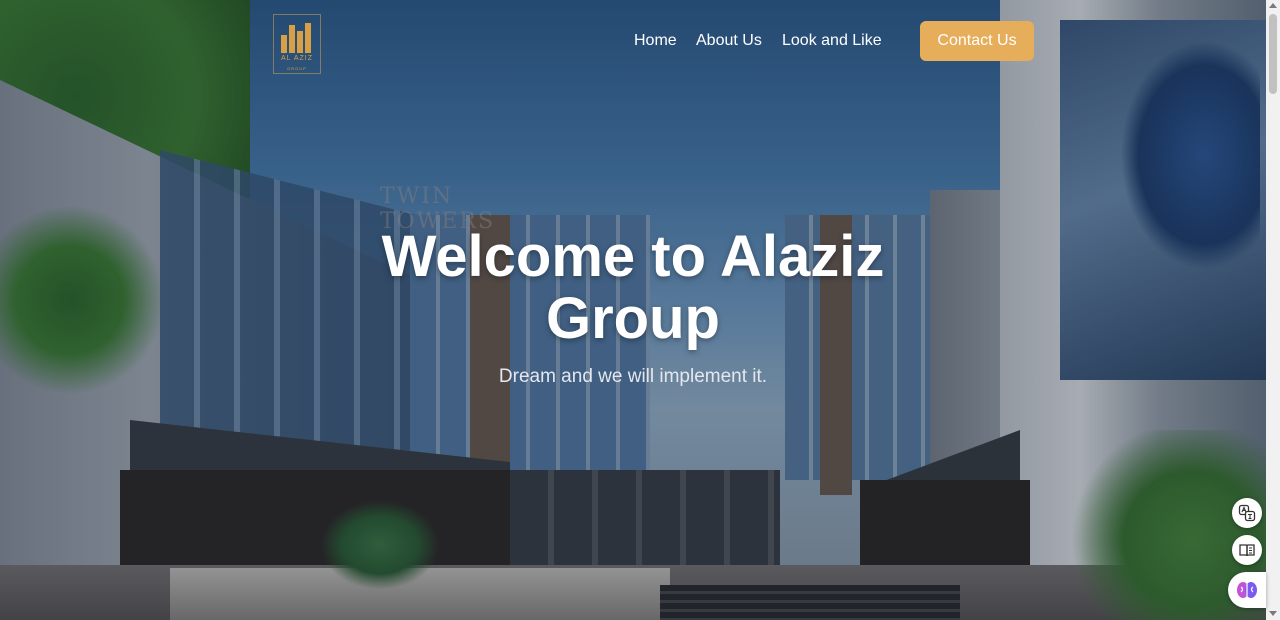 The width and height of the screenshot is (1280, 620). What do you see at coordinates (1273, 54) in the screenshot?
I see `scrollbar-thumb` at bounding box center [1273, 54].